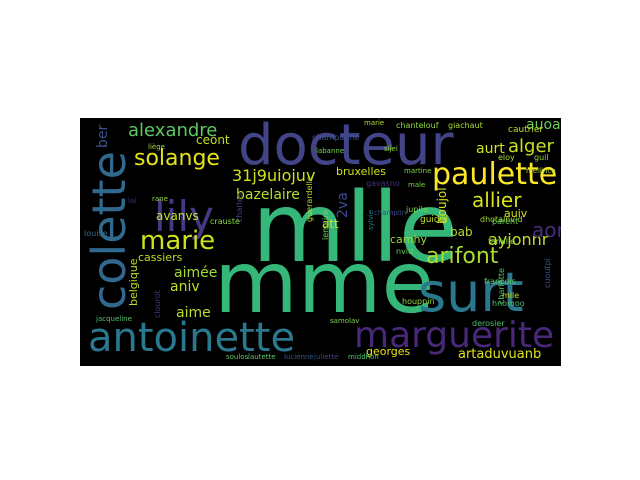 The height and width of the screenshot is (480, 640). What do you see at coordinates (336, 137) in the screenshot?
I see `word-champagne: champagne` at bounding box center [336, 137].